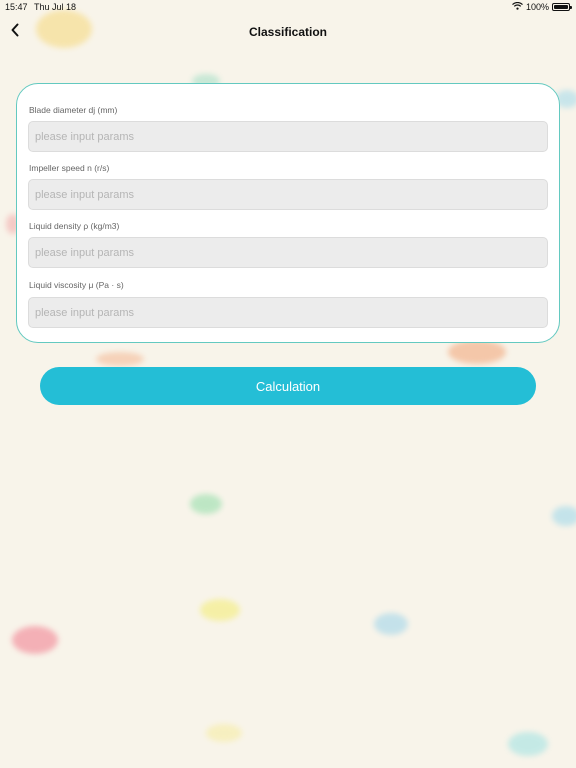 This screenshot has height=768, width=576. I want to click on status-date: Thu Jul 18, so click(55, 7).